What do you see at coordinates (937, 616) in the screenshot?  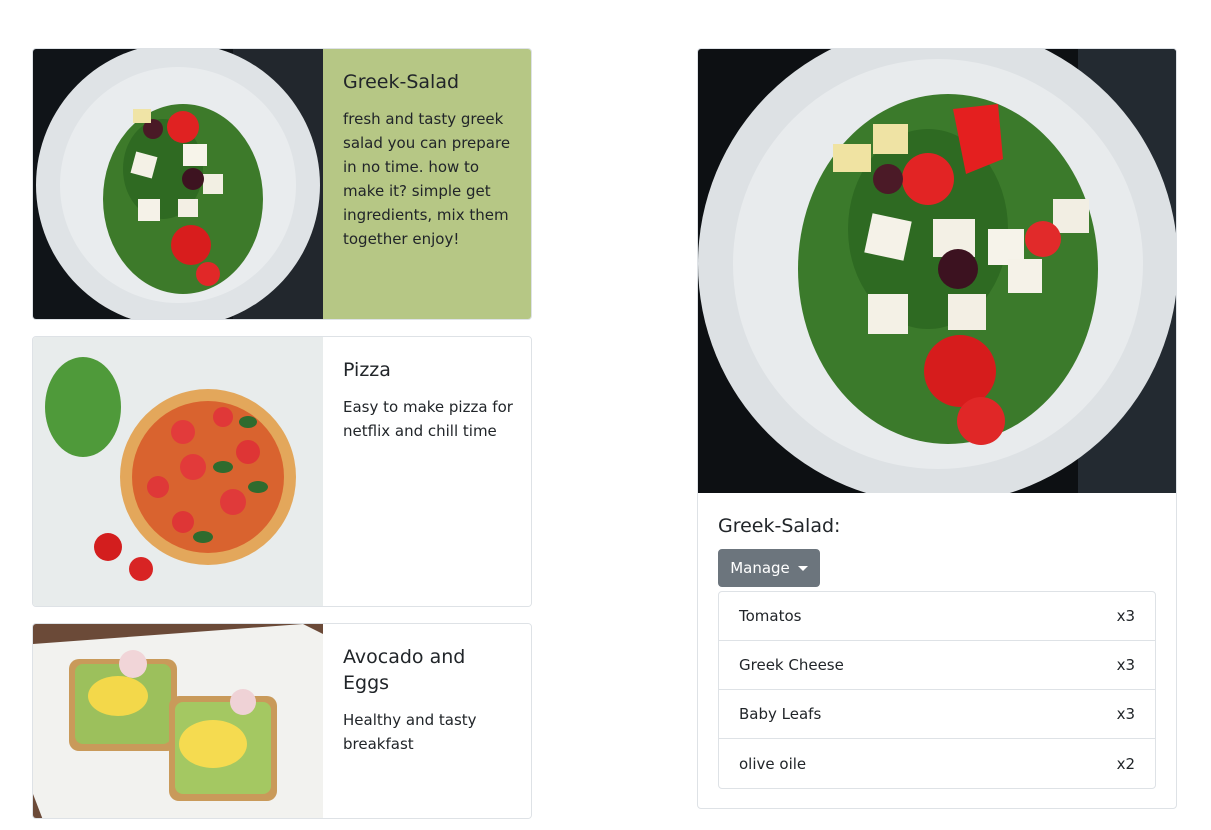 I see `ingredient-item: Tomatos x3` at bounding box center [937, 616].